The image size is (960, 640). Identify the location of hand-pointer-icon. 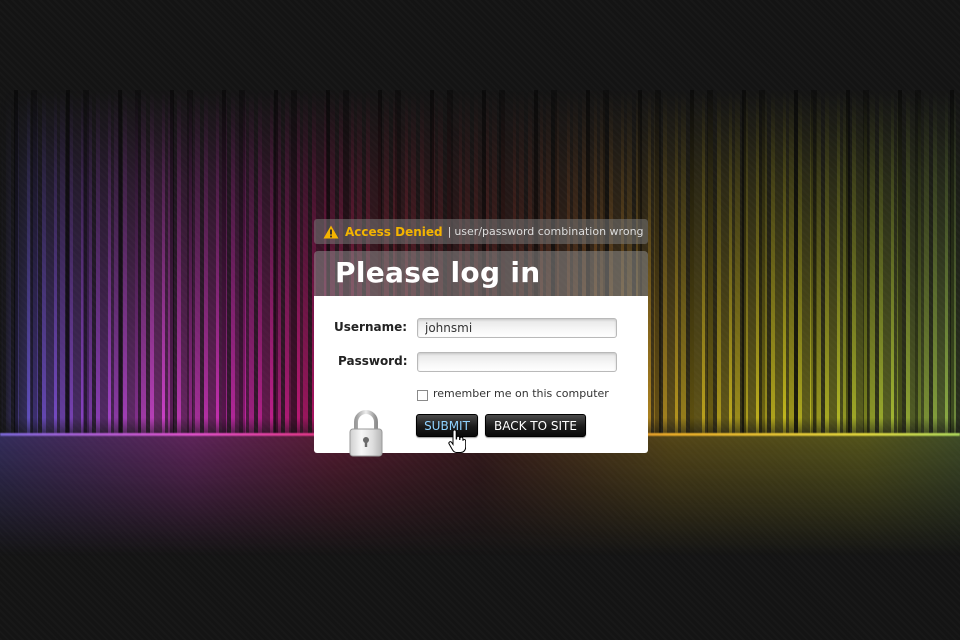
(457, 441).